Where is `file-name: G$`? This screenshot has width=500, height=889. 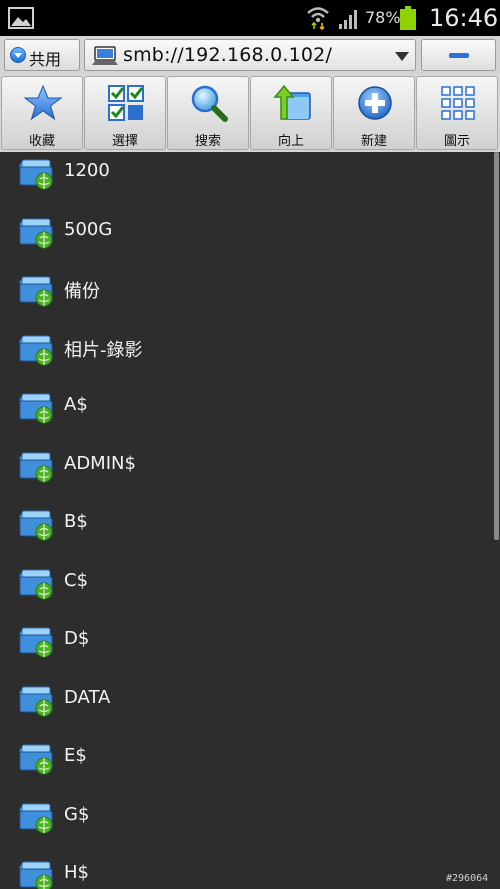 file-name: G$ is located at coordinates (77, 814).